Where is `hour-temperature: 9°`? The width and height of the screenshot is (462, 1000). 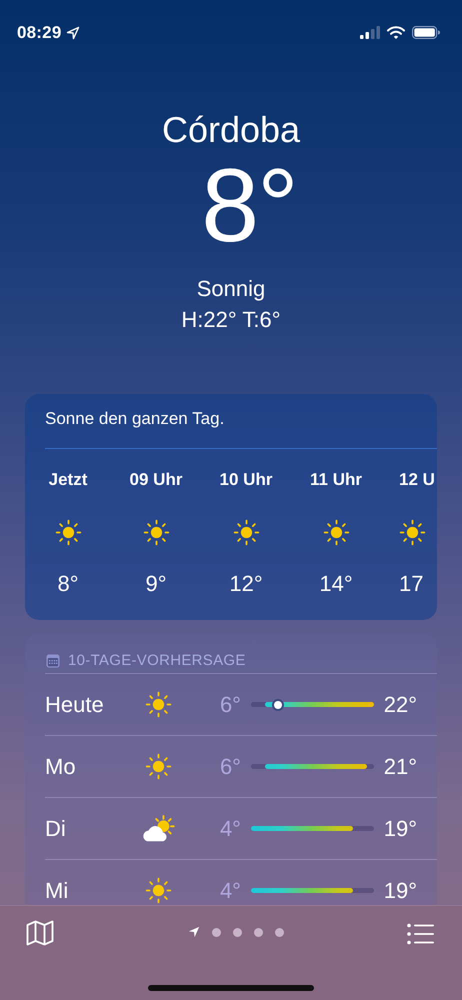
hour-temperature: 9° is located at coordinates (156, 584).